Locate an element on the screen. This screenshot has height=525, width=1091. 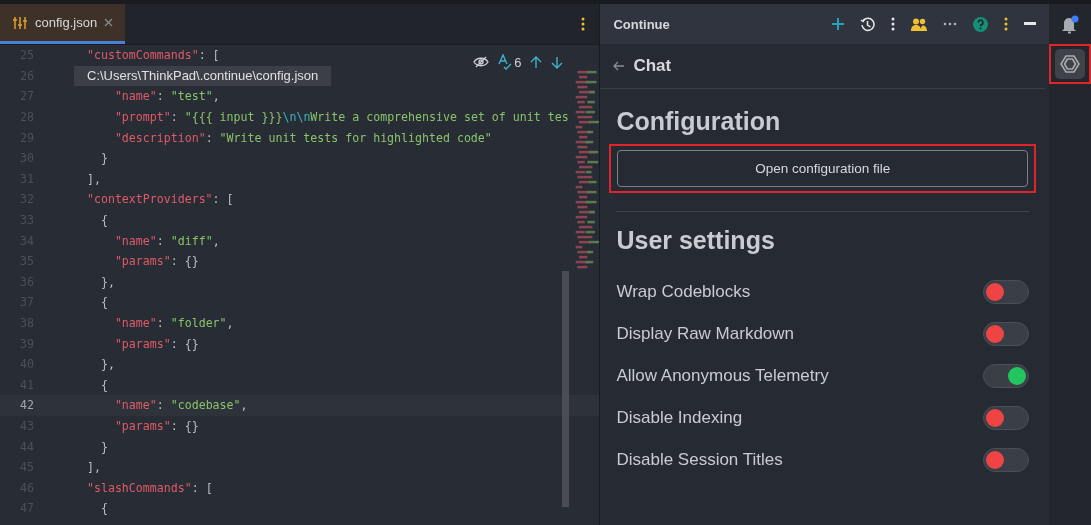
code-line: "name": "folder", is located at coordinates (173, 323).